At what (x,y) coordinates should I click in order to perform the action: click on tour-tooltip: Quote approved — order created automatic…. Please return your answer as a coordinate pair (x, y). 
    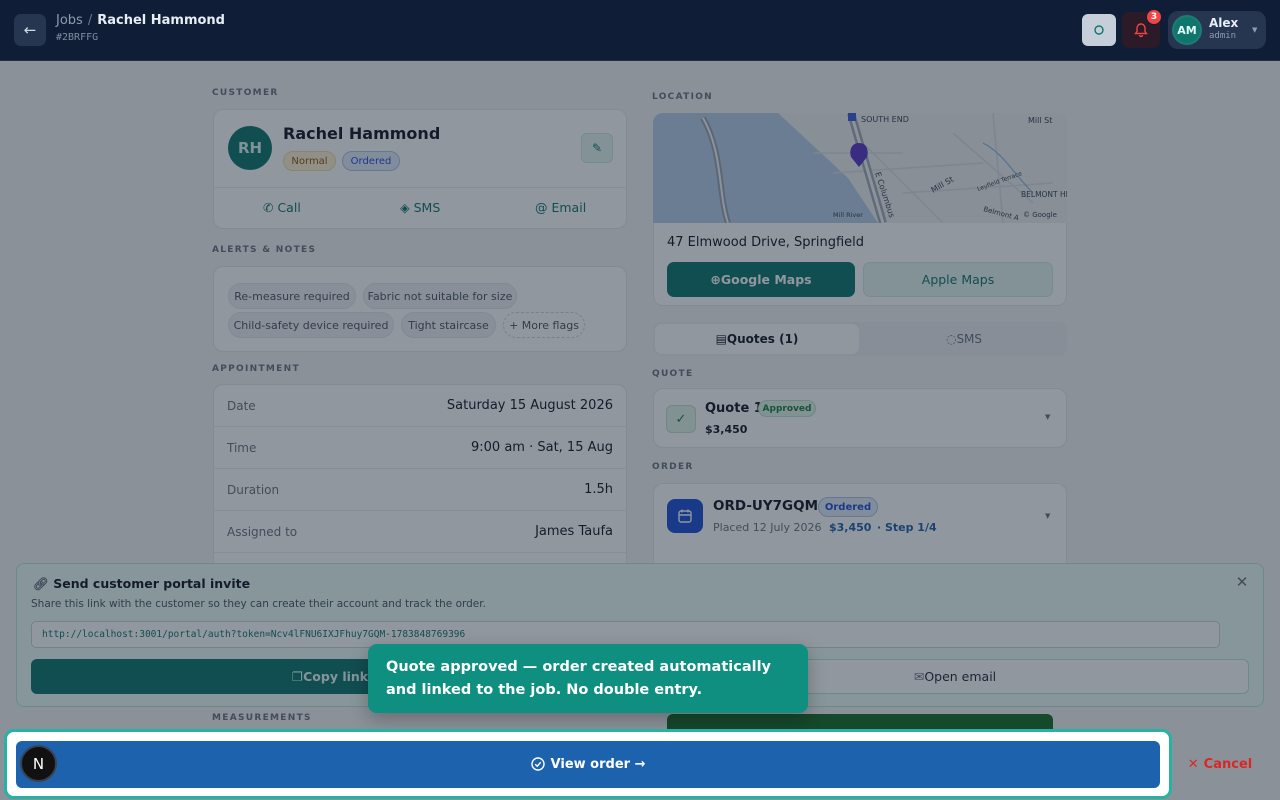
    Looking at the image, I should click on (588, 678).